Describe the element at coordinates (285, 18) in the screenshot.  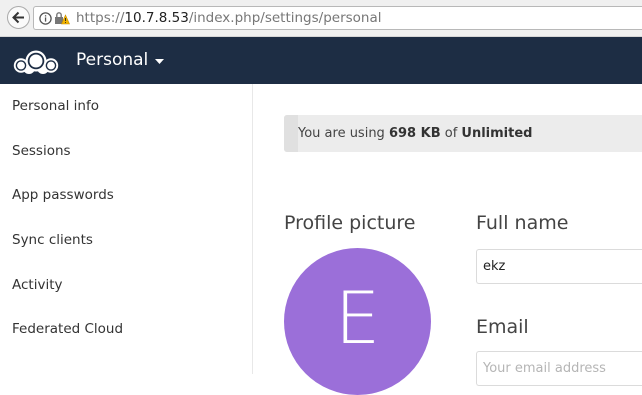
I see `url-path: /index.php/settings/personal` at that location.